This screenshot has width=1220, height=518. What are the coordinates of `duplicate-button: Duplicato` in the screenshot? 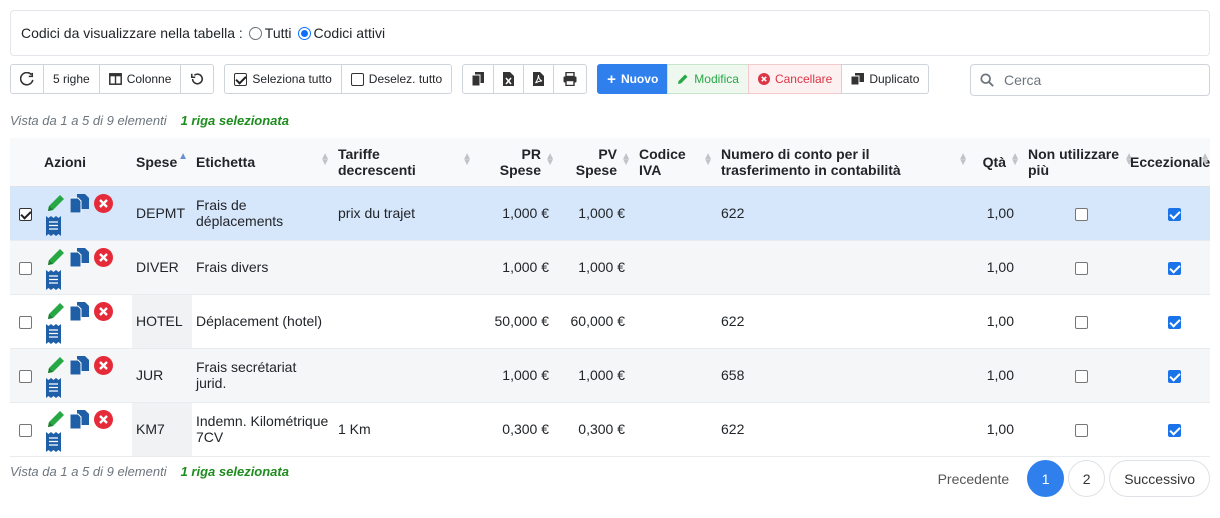 It's located at (885, 79).